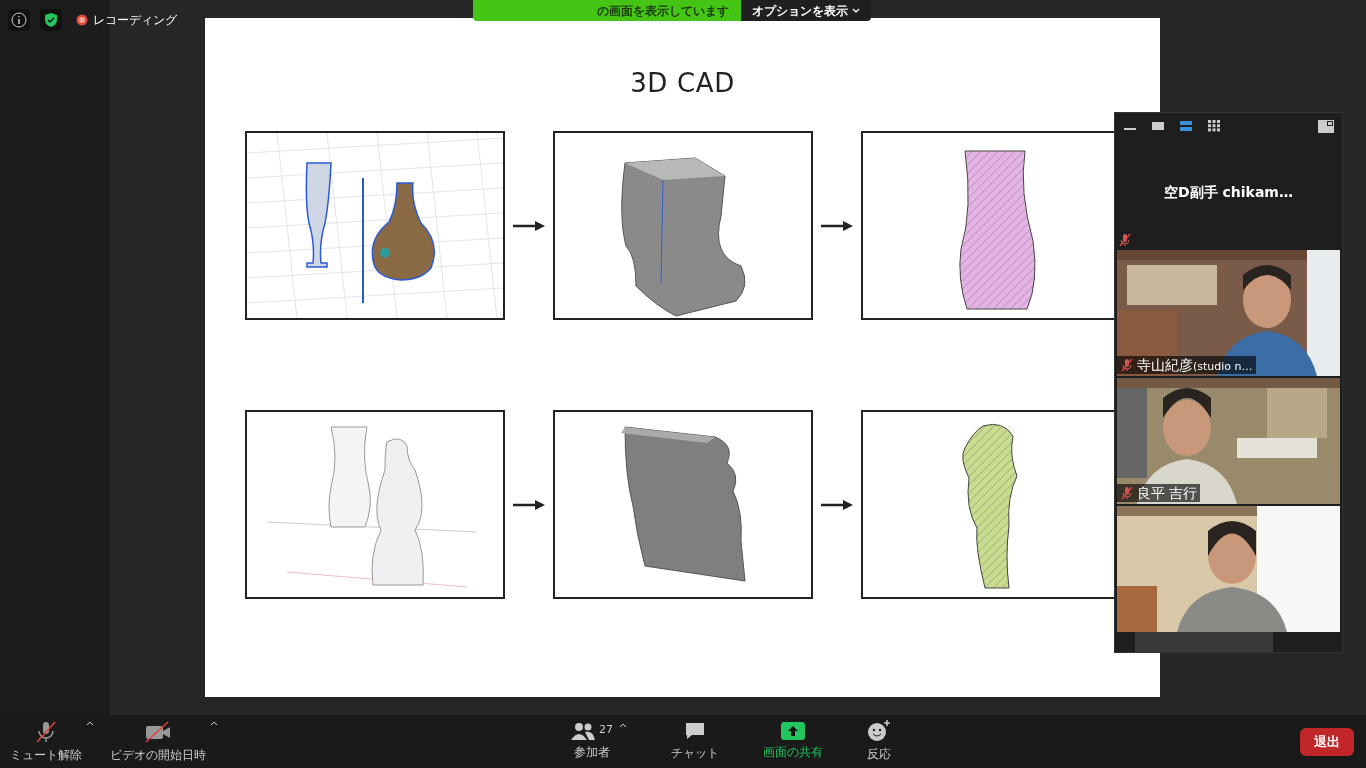 The height and width of the screenshot is (768, 1366). I want to click on shield-check-icon, so click(51, 20).